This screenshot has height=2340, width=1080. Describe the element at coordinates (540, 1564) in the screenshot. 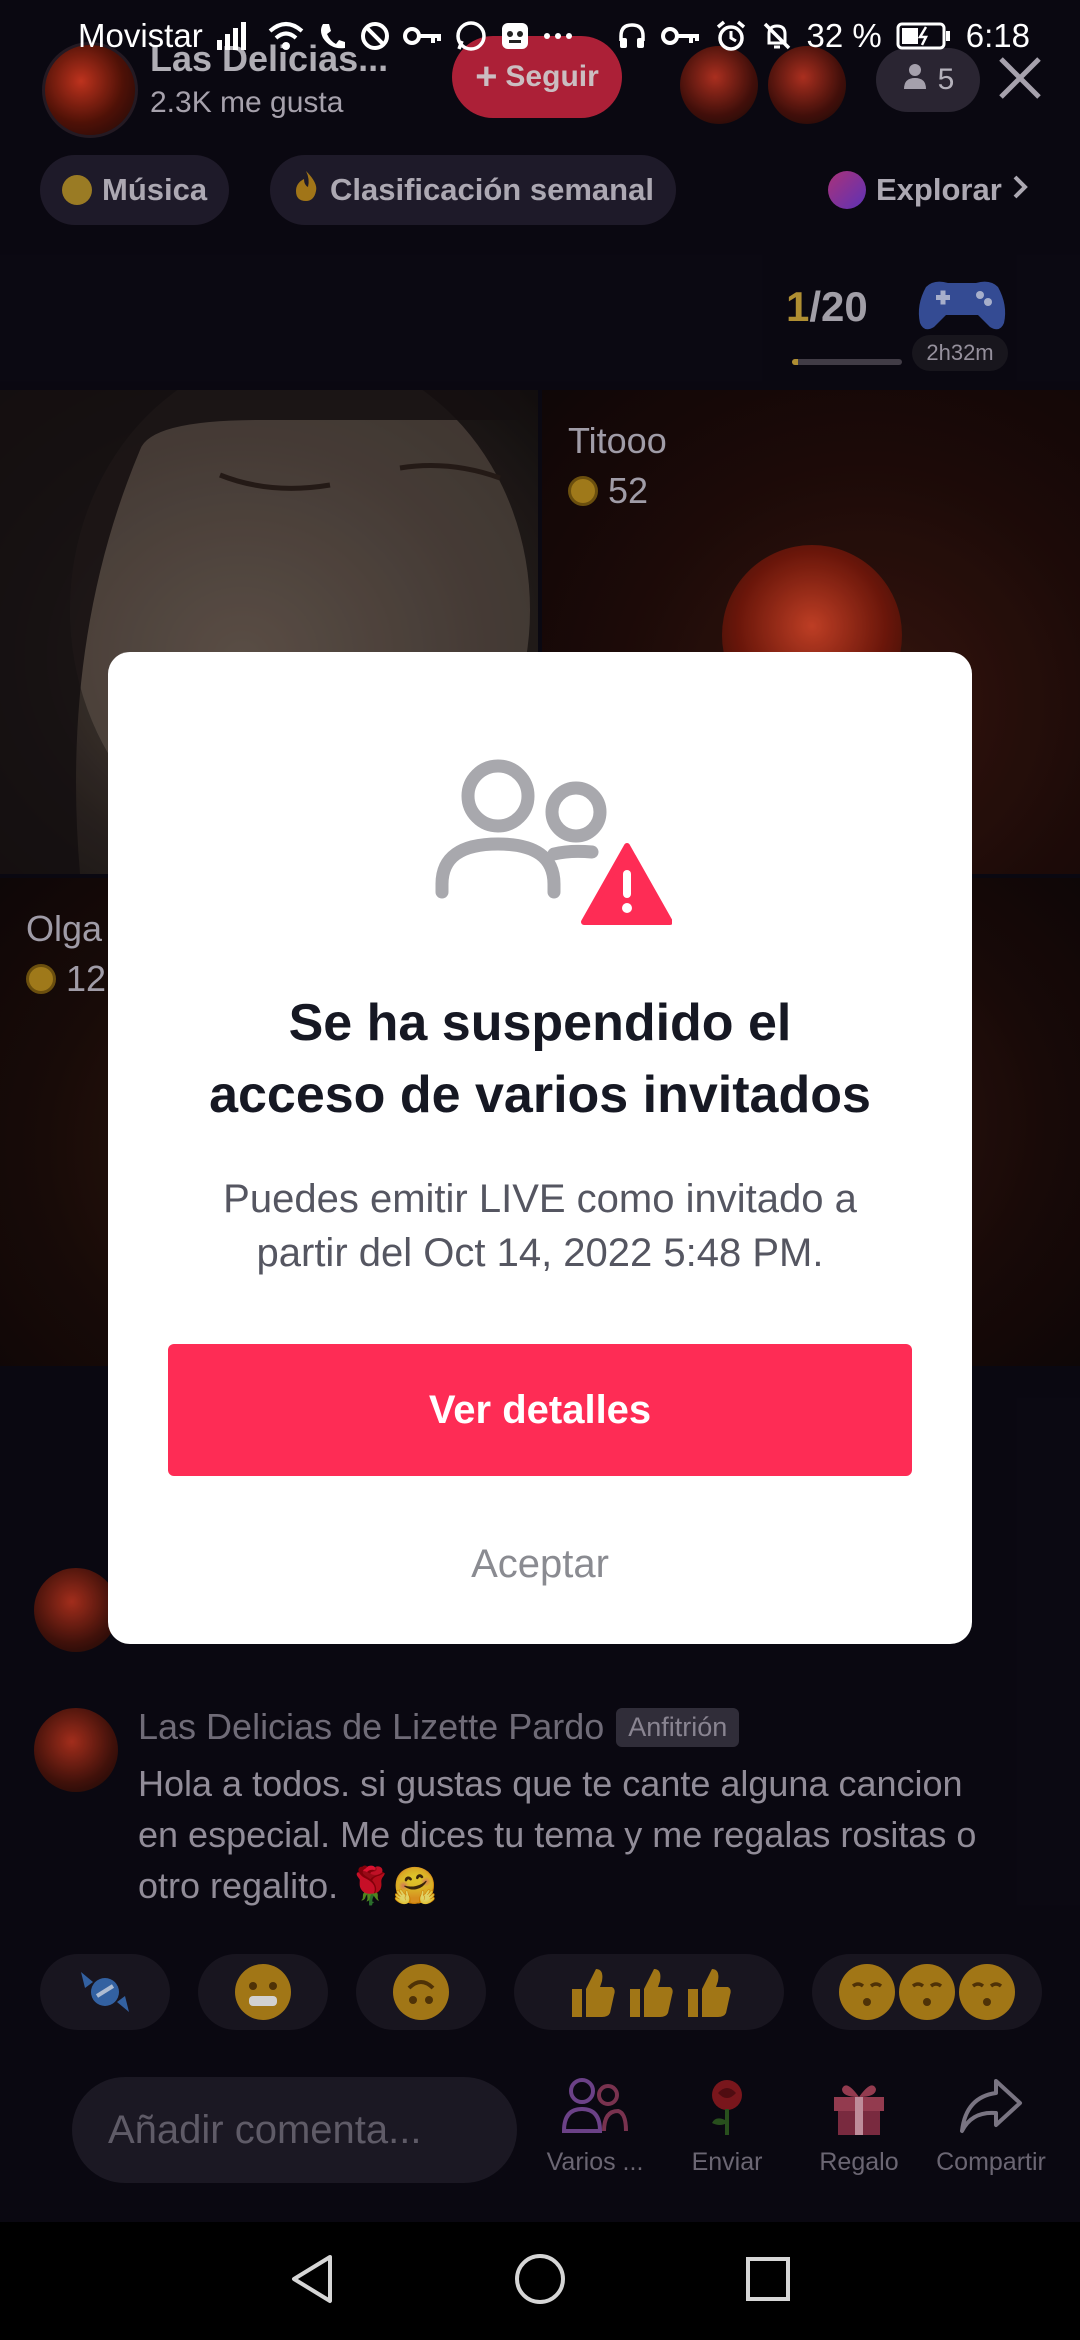

I see `accept-button: Aceptar` at that location.